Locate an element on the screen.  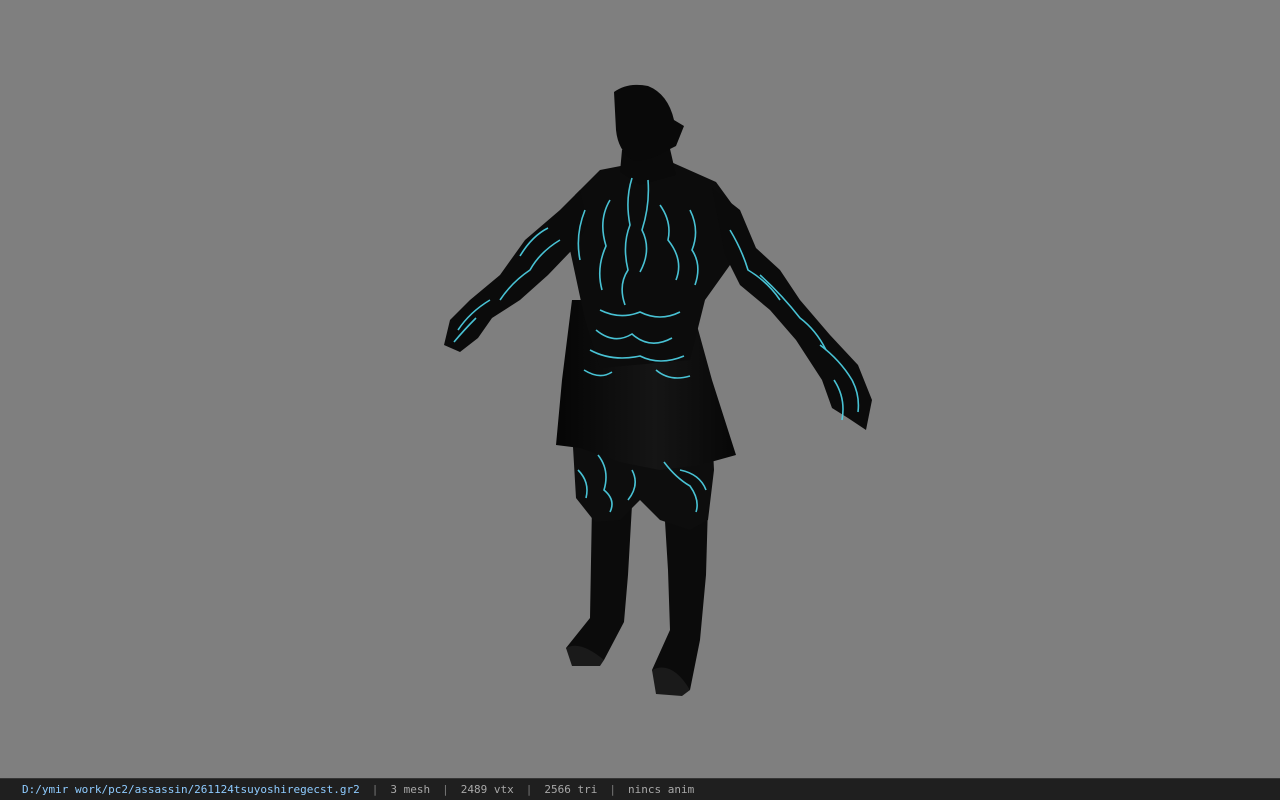
animation-status: nincs anim is located at coordinates (661, 789).